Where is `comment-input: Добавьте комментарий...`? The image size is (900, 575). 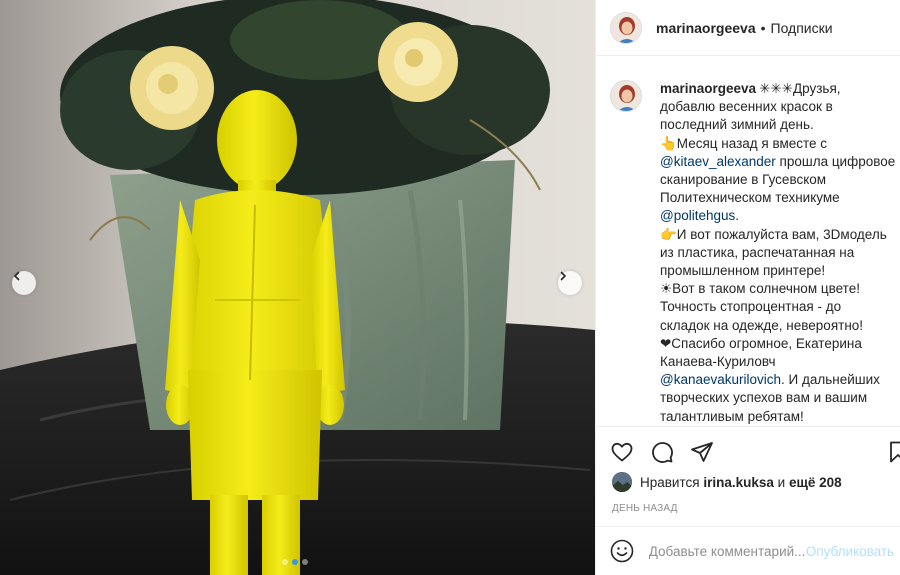
comment-input: Добавьте комментарий... is located at coordinates (727, 551).